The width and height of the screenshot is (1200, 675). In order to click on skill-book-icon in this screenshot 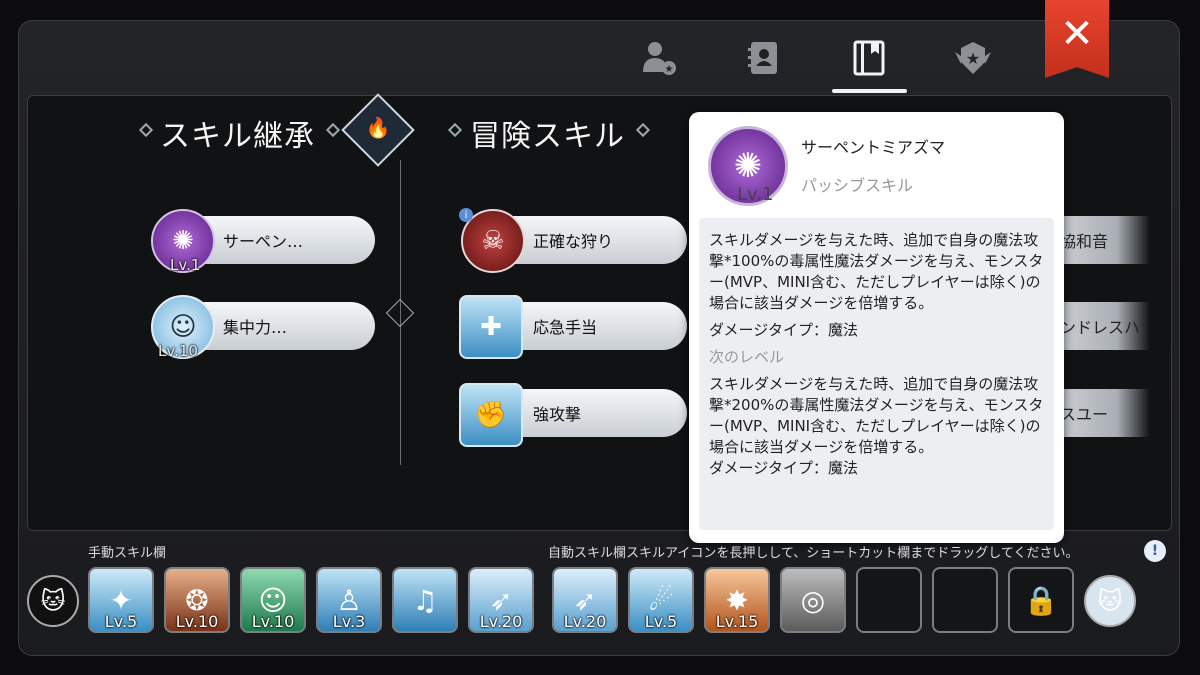, I will do `click(869, 58)`.